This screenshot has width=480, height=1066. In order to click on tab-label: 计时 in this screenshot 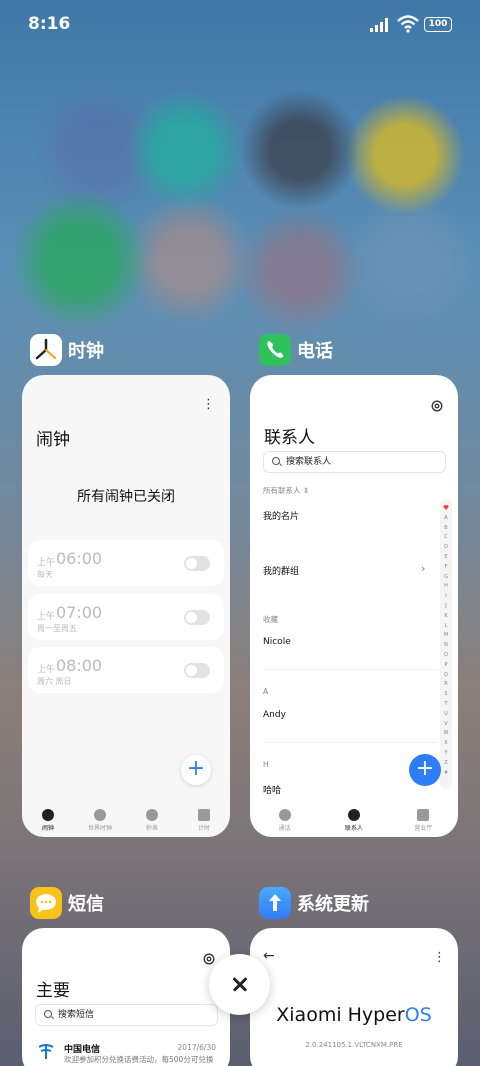, I will do `click(203, 828)`.